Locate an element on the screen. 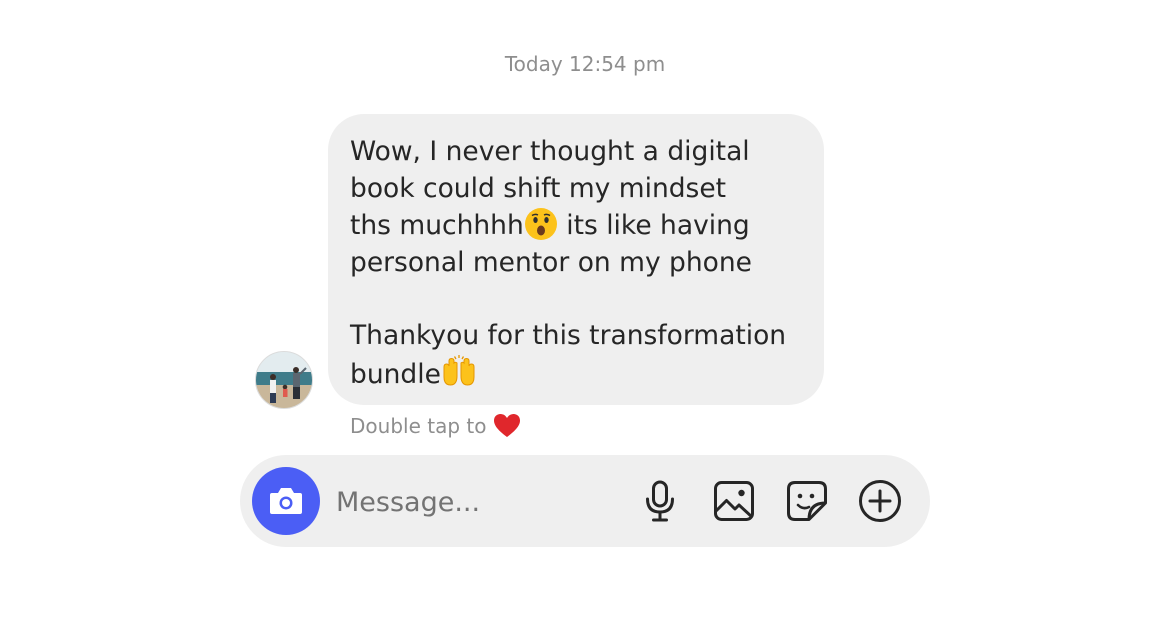 The height and width of the screenshot is (619, 1170). camera-button is located at coordinates (286, 501).